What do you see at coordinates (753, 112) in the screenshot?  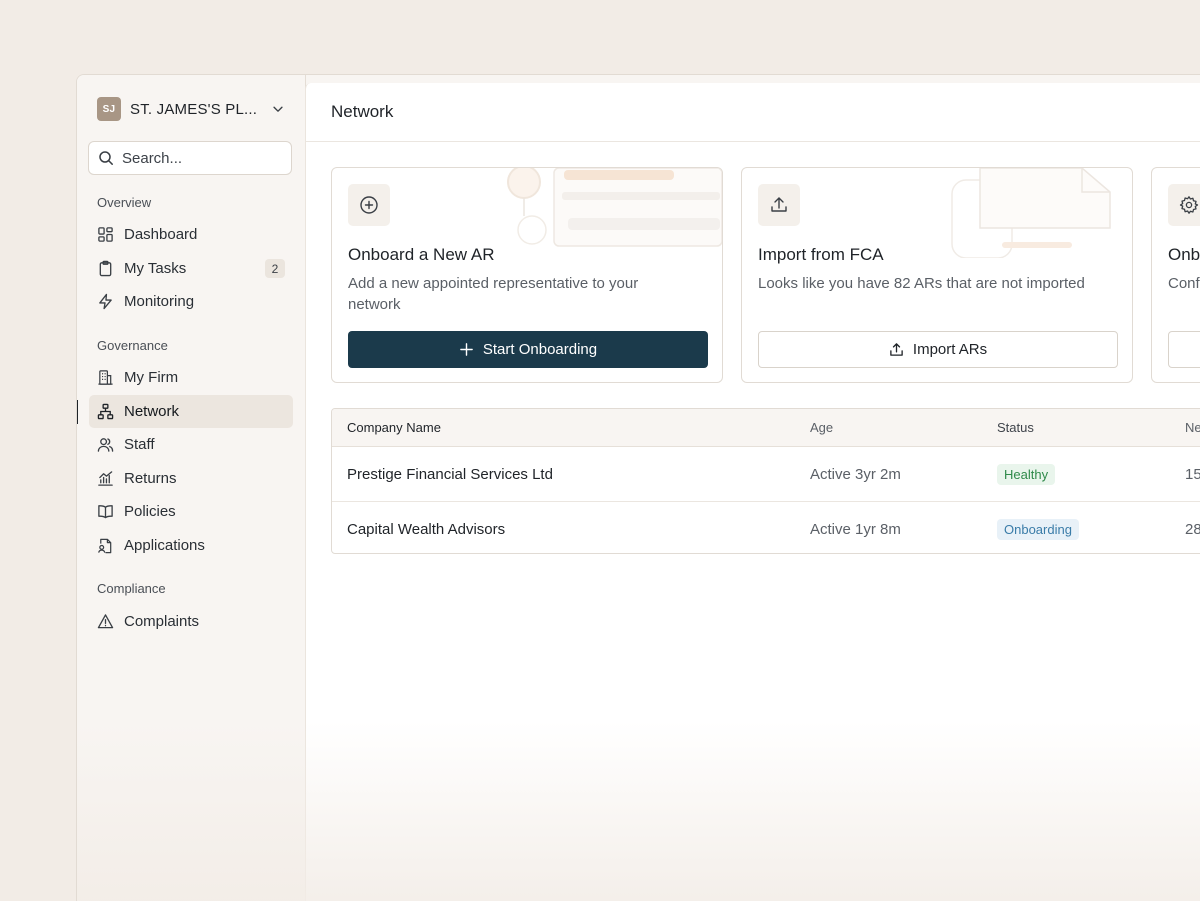 I see `page-header: Network` at bounding box center [753, 112].